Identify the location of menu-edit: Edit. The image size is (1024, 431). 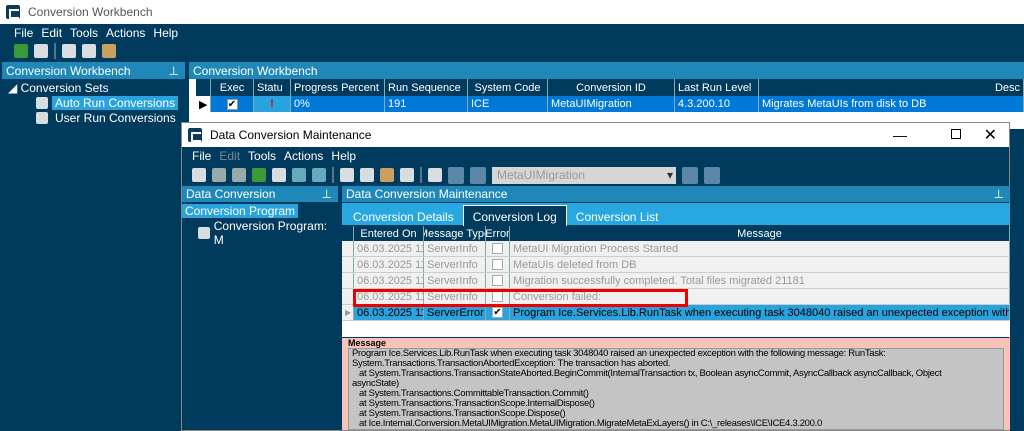
(51, 33).